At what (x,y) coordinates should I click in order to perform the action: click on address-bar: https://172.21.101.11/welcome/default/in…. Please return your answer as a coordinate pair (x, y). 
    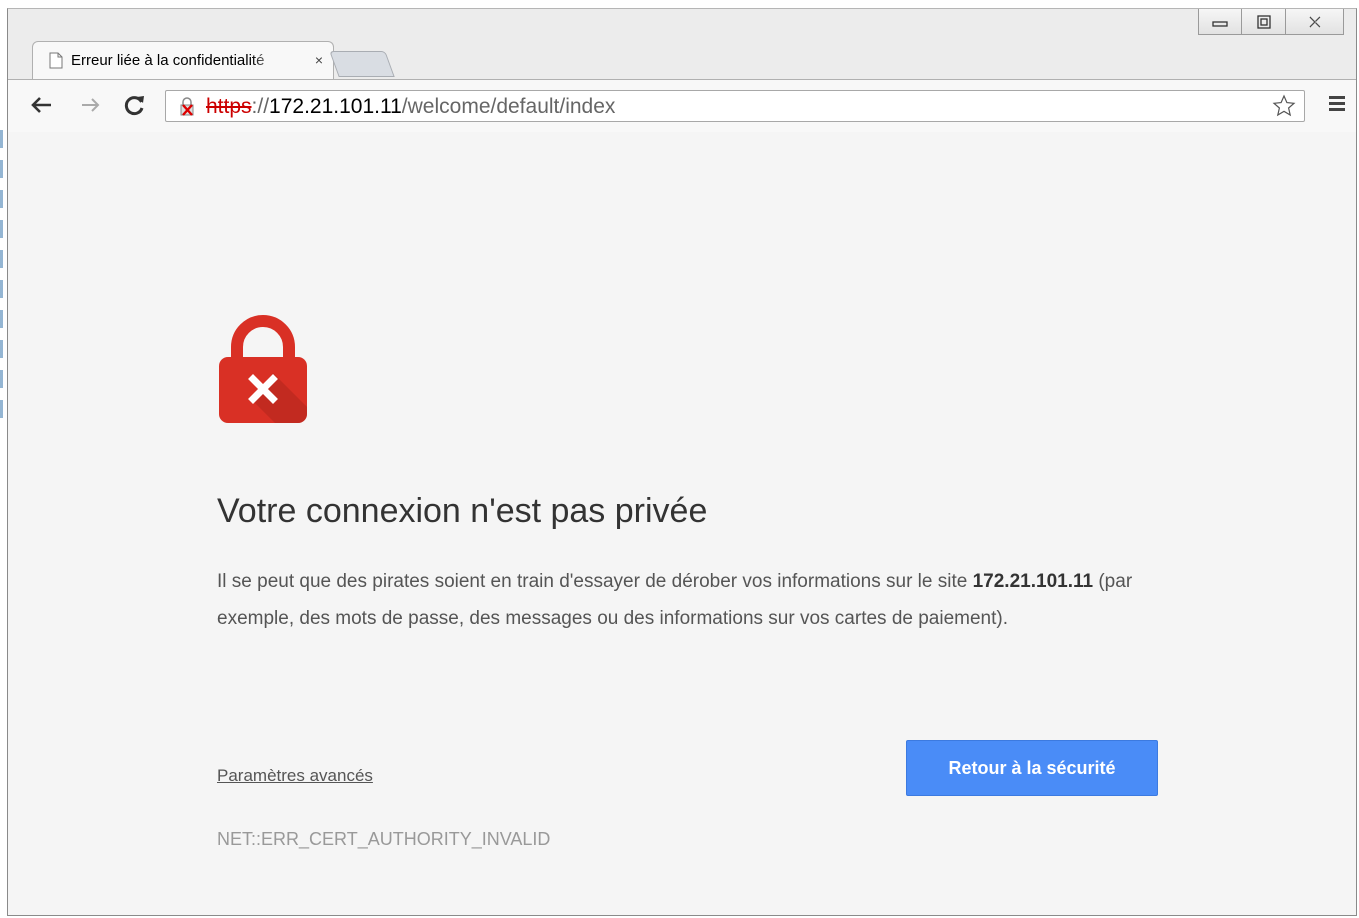
    Looking at the image, I should click on (735, 106).